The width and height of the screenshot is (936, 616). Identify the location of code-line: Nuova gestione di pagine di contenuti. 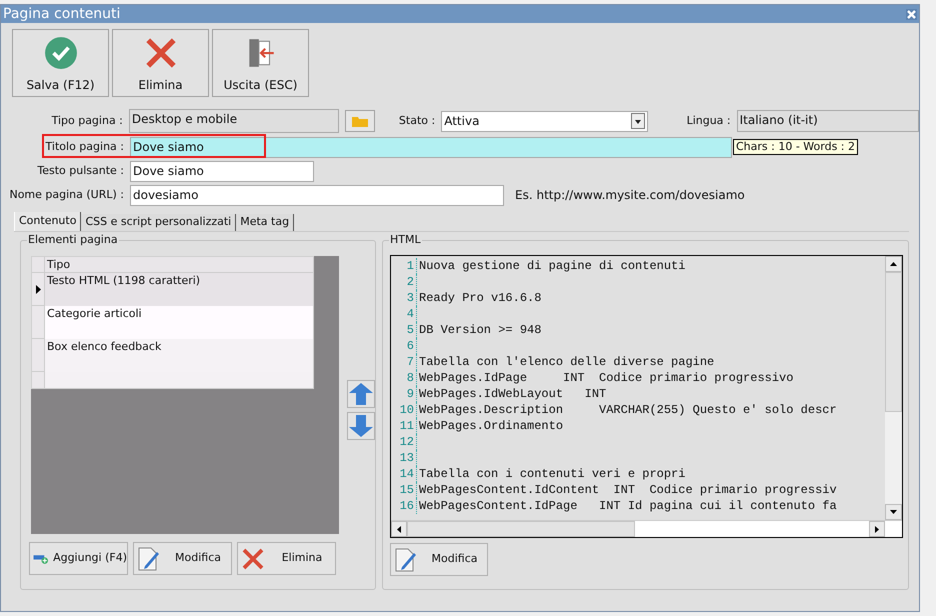
(552, 266).